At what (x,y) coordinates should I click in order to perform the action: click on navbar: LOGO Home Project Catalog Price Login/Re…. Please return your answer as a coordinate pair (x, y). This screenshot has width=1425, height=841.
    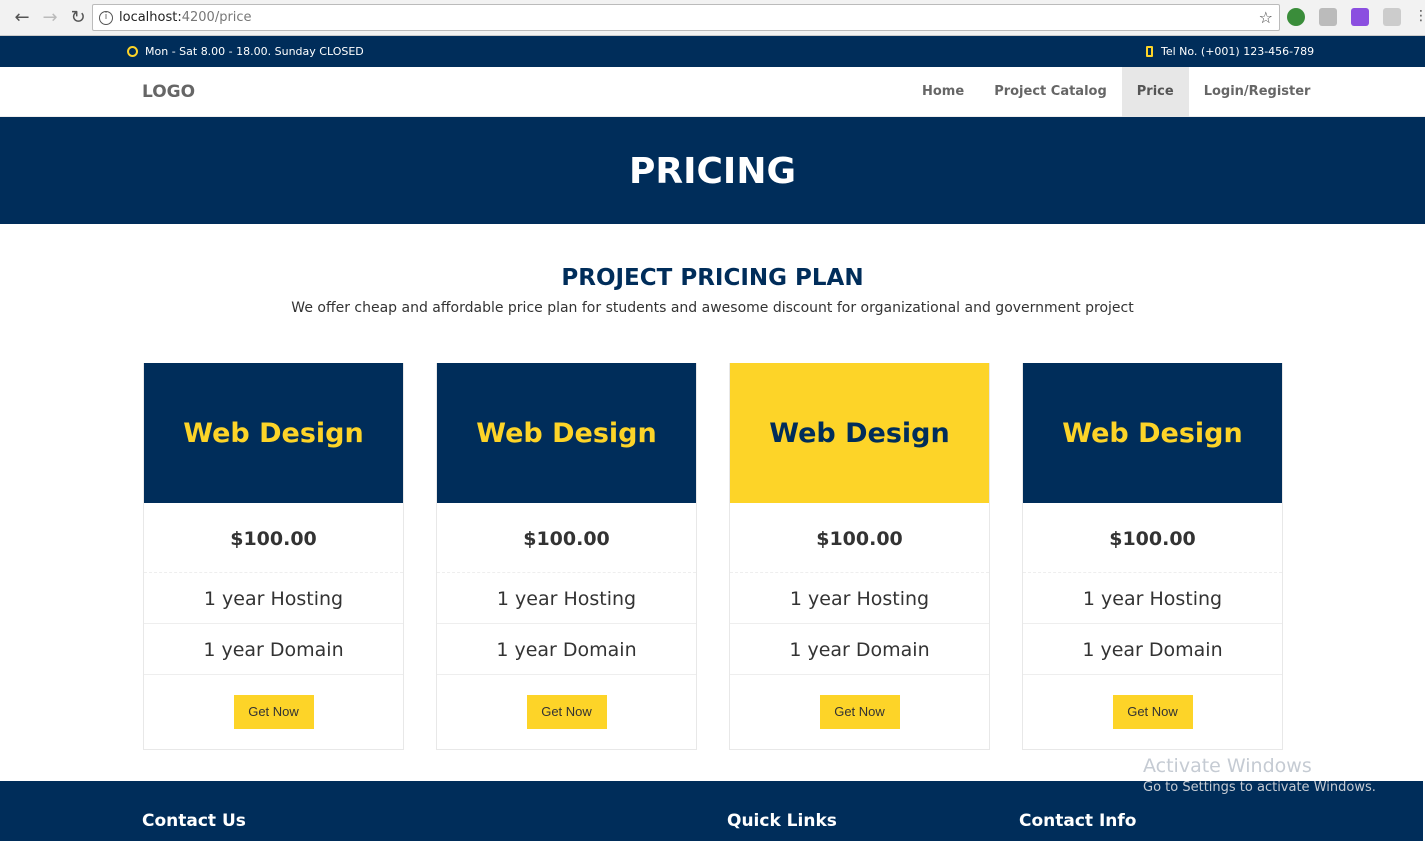
    Looking at the image, I should click on (712, 92).